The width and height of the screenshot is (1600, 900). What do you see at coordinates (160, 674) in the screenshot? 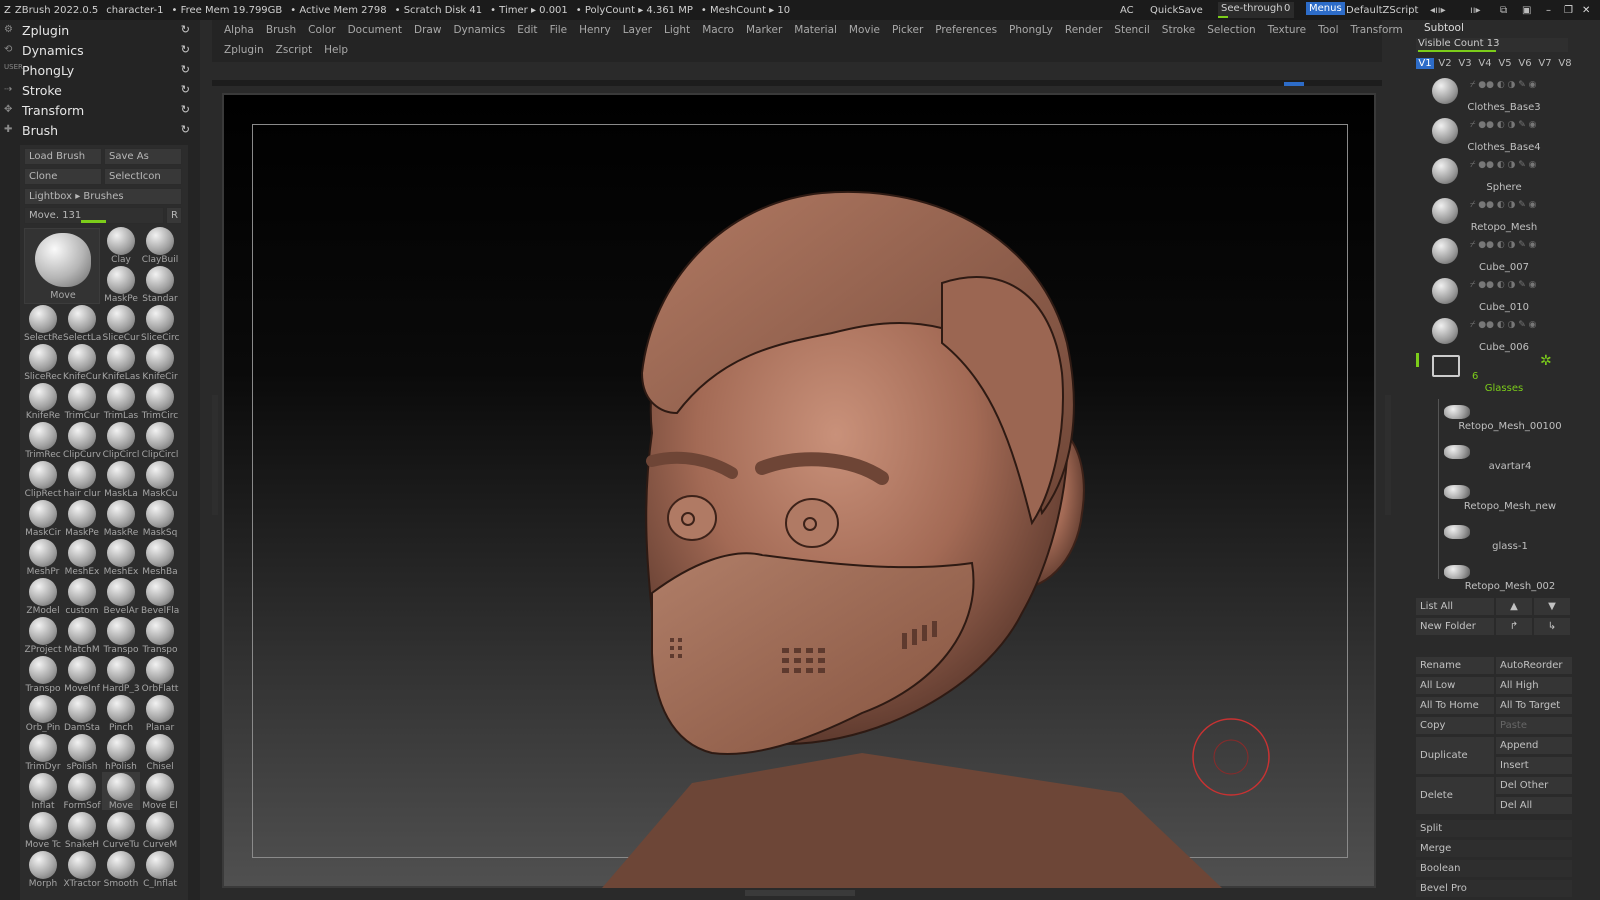
I see `brush-orbflatt: OrbFlatt` at bounding box center [160, 674].